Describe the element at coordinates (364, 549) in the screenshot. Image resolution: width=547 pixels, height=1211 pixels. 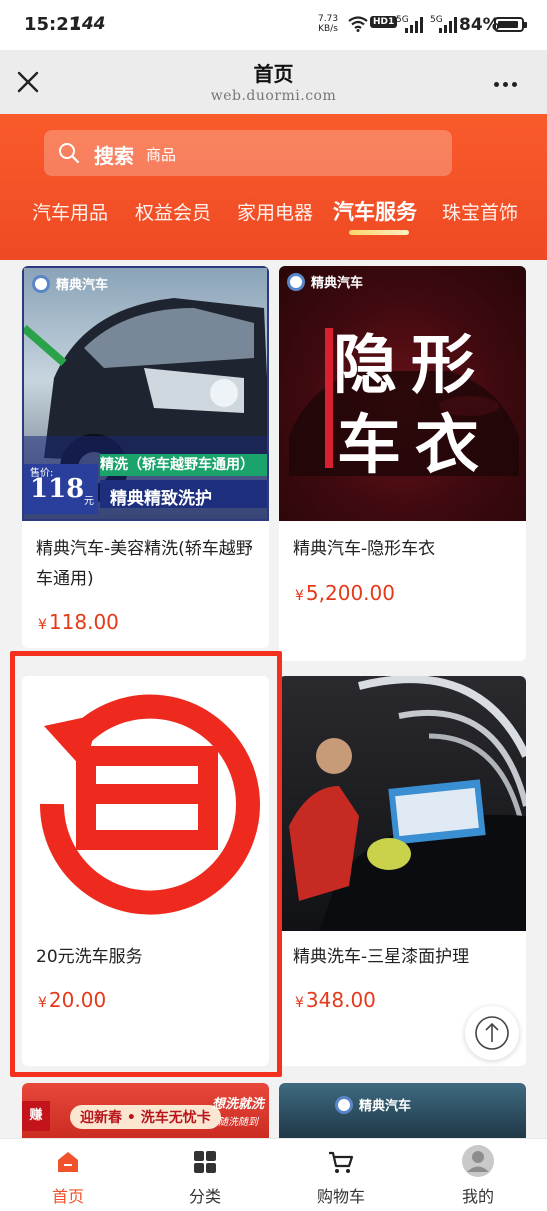
I see `product-name: 精典汽车-隐形车衣` at that location.